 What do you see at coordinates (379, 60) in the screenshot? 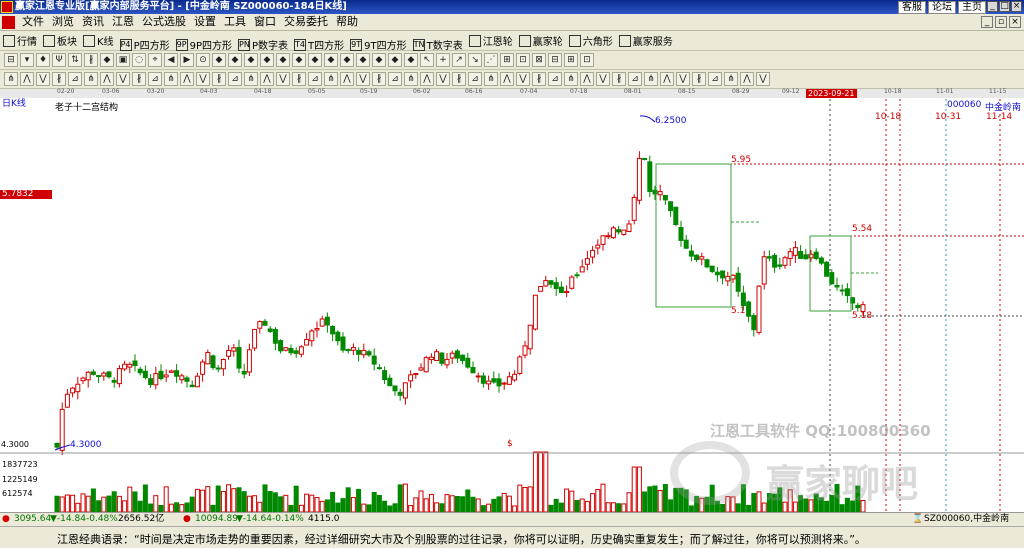
I see `draw-tool-icon-23: ◆` at bounding box center [379, 60].